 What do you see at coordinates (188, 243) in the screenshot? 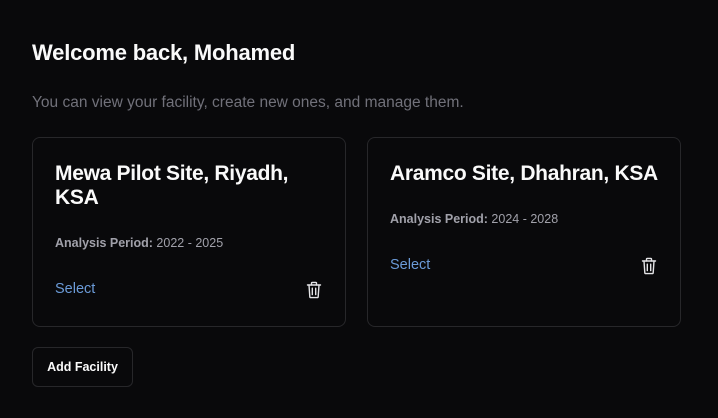
I see `analysis-period-value: 2022 - 2025` at bounding box center [188, 243].